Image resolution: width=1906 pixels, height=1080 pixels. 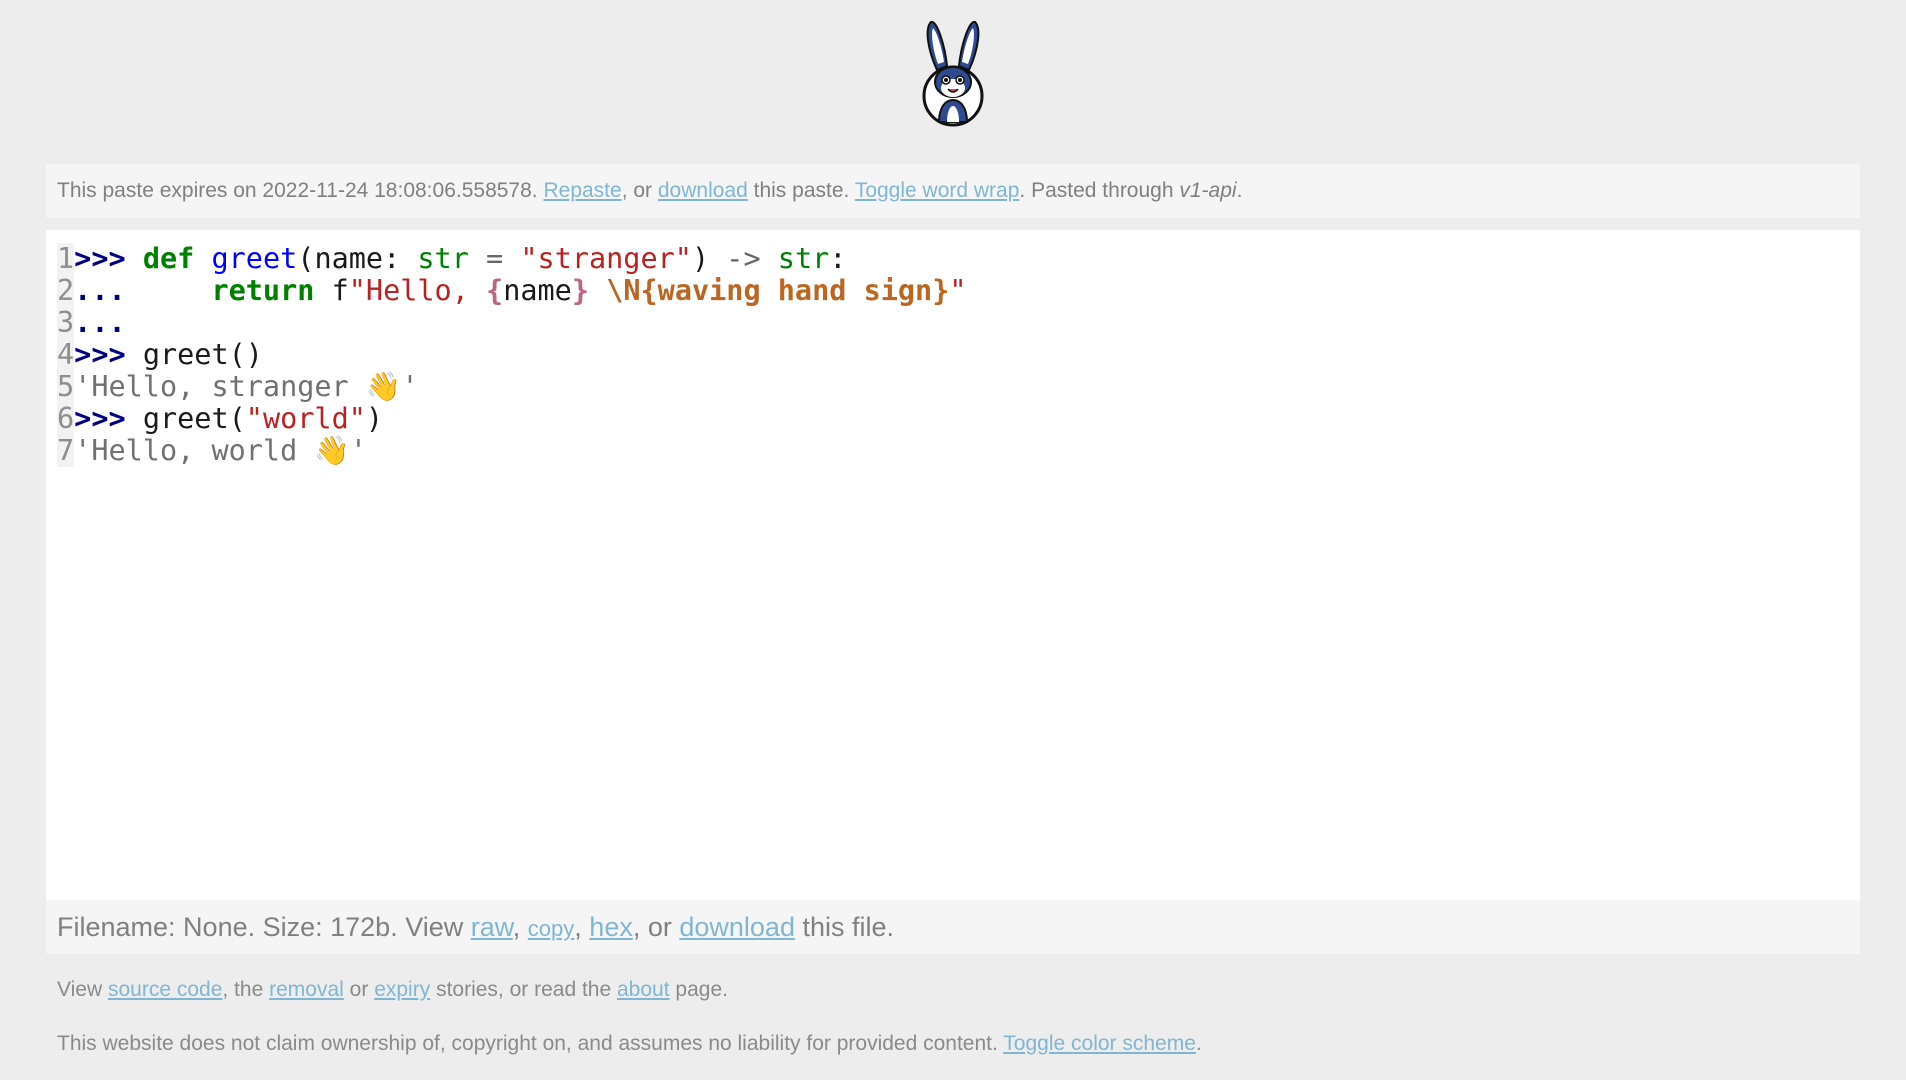 What do you see at coordinates (1096, 190) in the screenshot?
I see `pasted-through-text: . Pasted through` at bounding box center [1096, 190].